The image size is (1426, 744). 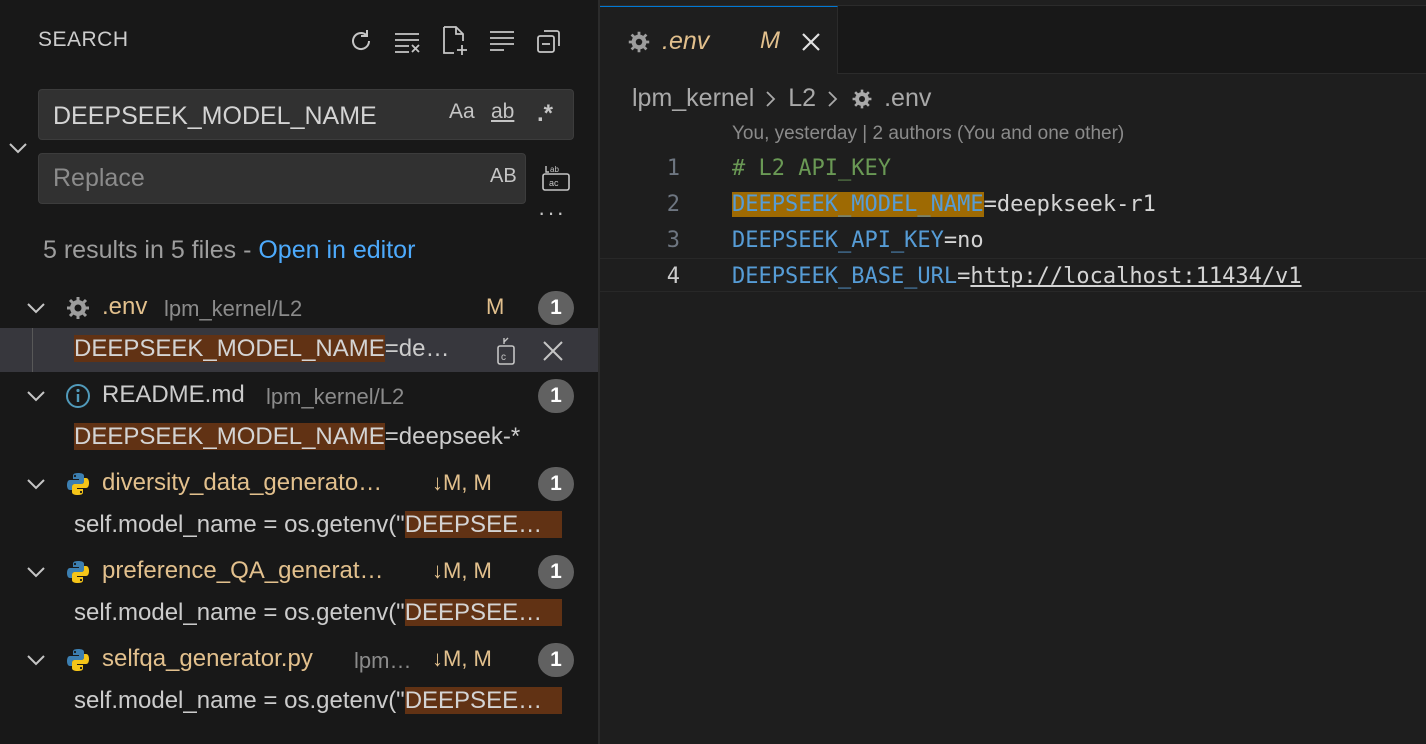 What do you see at coordinates (545, 115) in the screenshot?
I see `regex-toggle: .*` at bounding box center [545, 115].